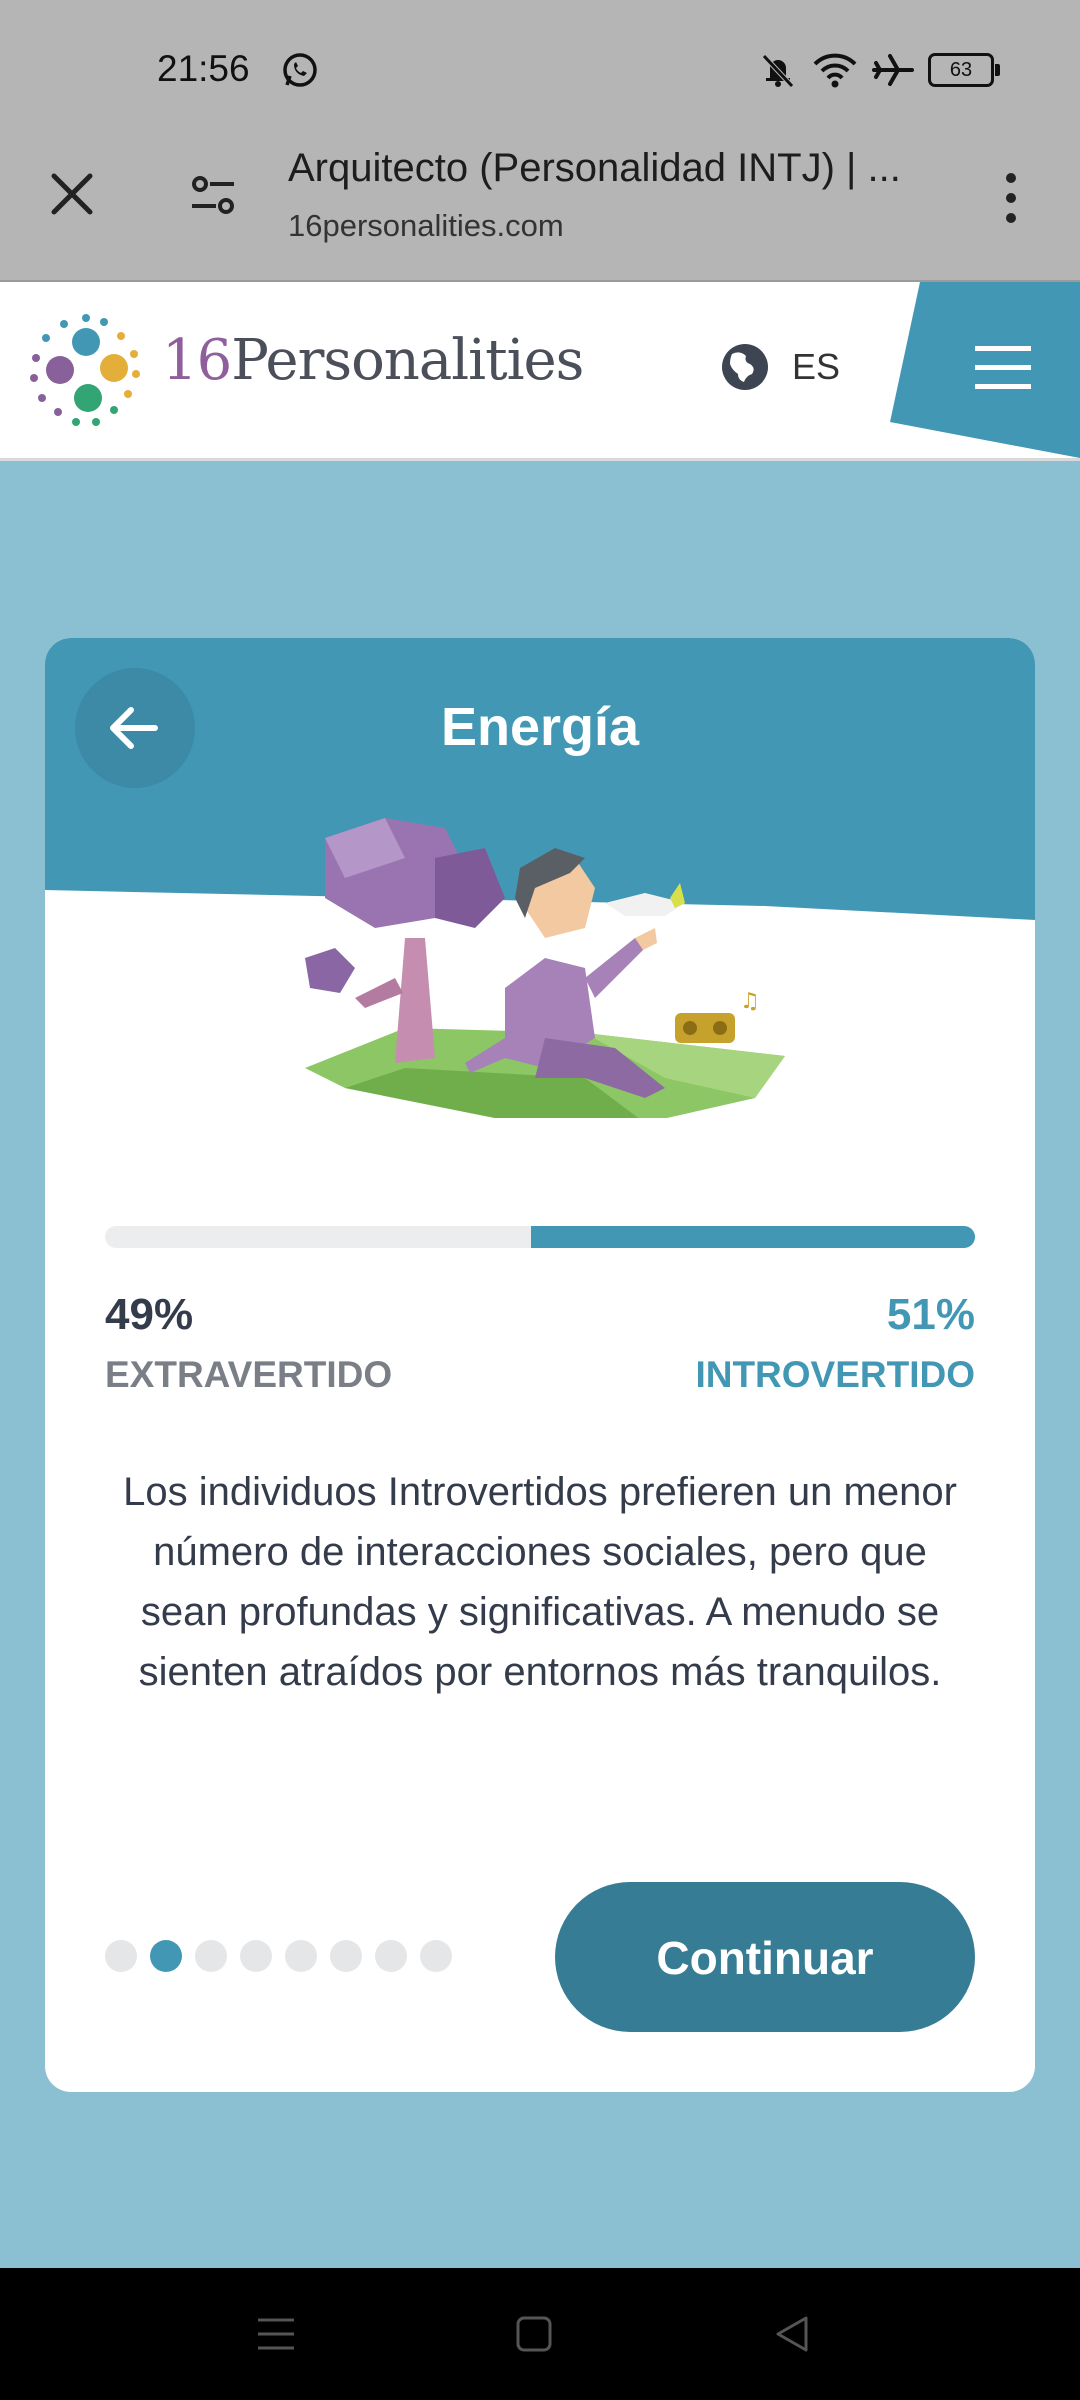 Image resolution: width=1080 pixels, height=2400 pixels. What do you see at coordinates (149, 1314) in the screenshot?
I see `extravert-percent: 49%` at bounding box center [149, 1314].